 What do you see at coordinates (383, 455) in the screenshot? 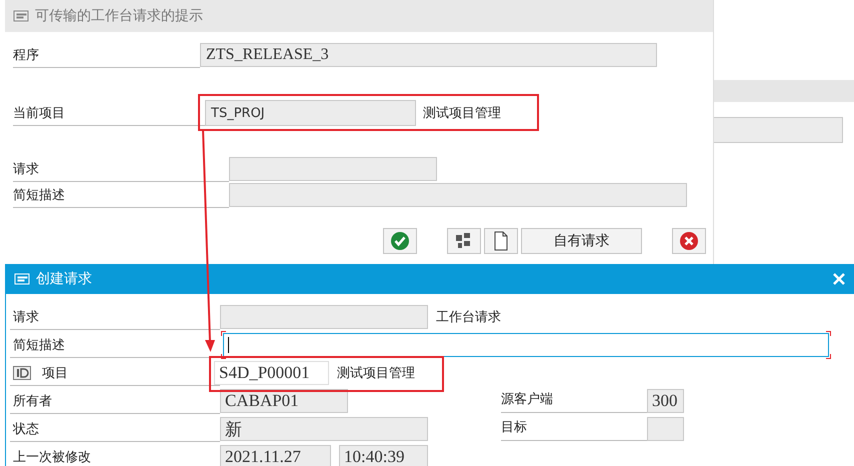
I see `input-field: 10:40:39` at bounding box center [383, 455].